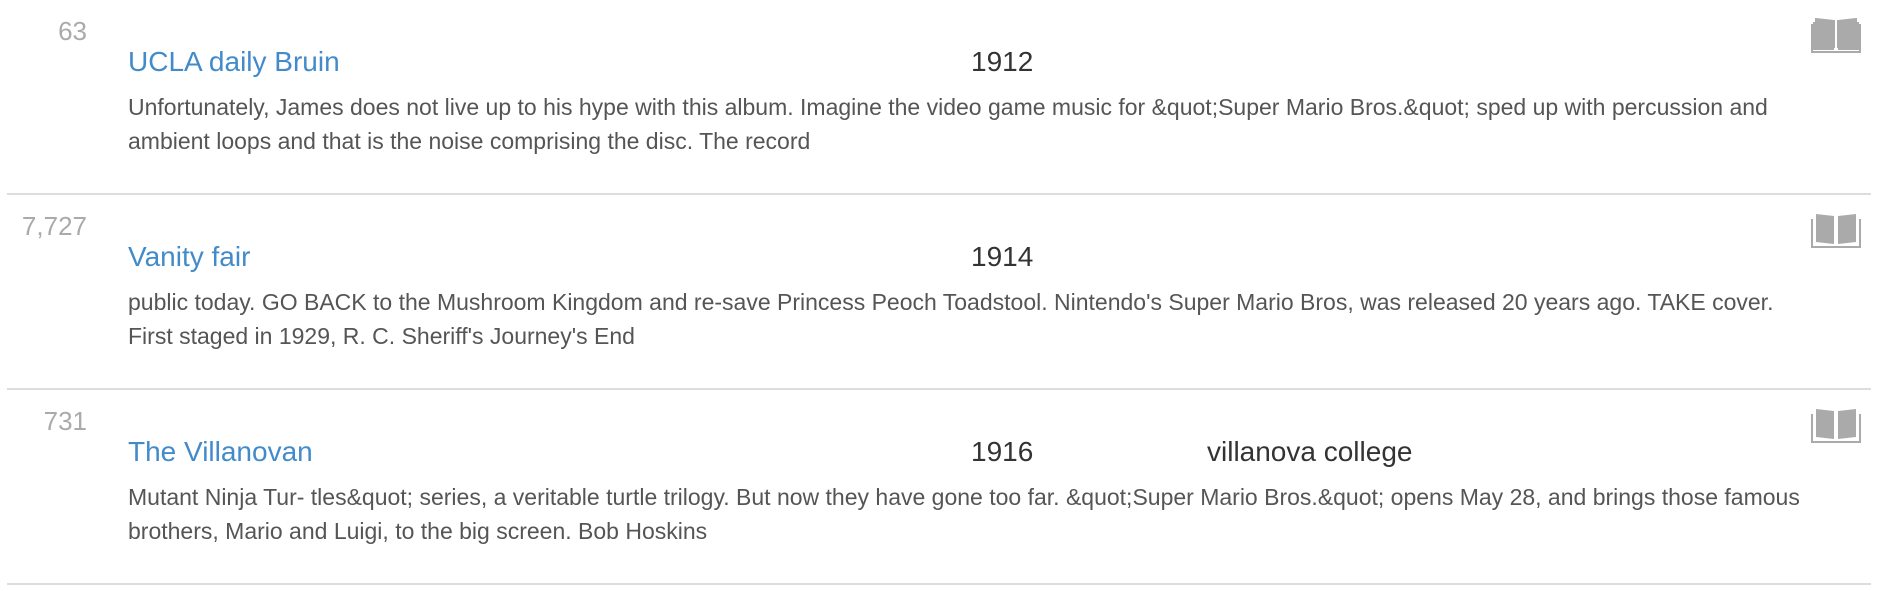 The height and width of the screenshot is (591, 1881). Describe the element at coordinates (65, 421) in the screenshot. I see `result-count: 731` at that location.